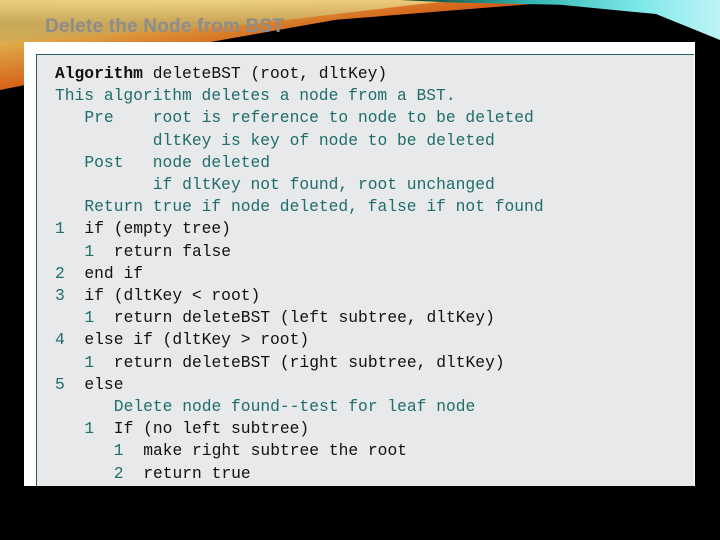 Image resolution: width=720 pixels, height=540 pixels. I want to click on algorithm-code: if (empty tree), so click(157, 229).